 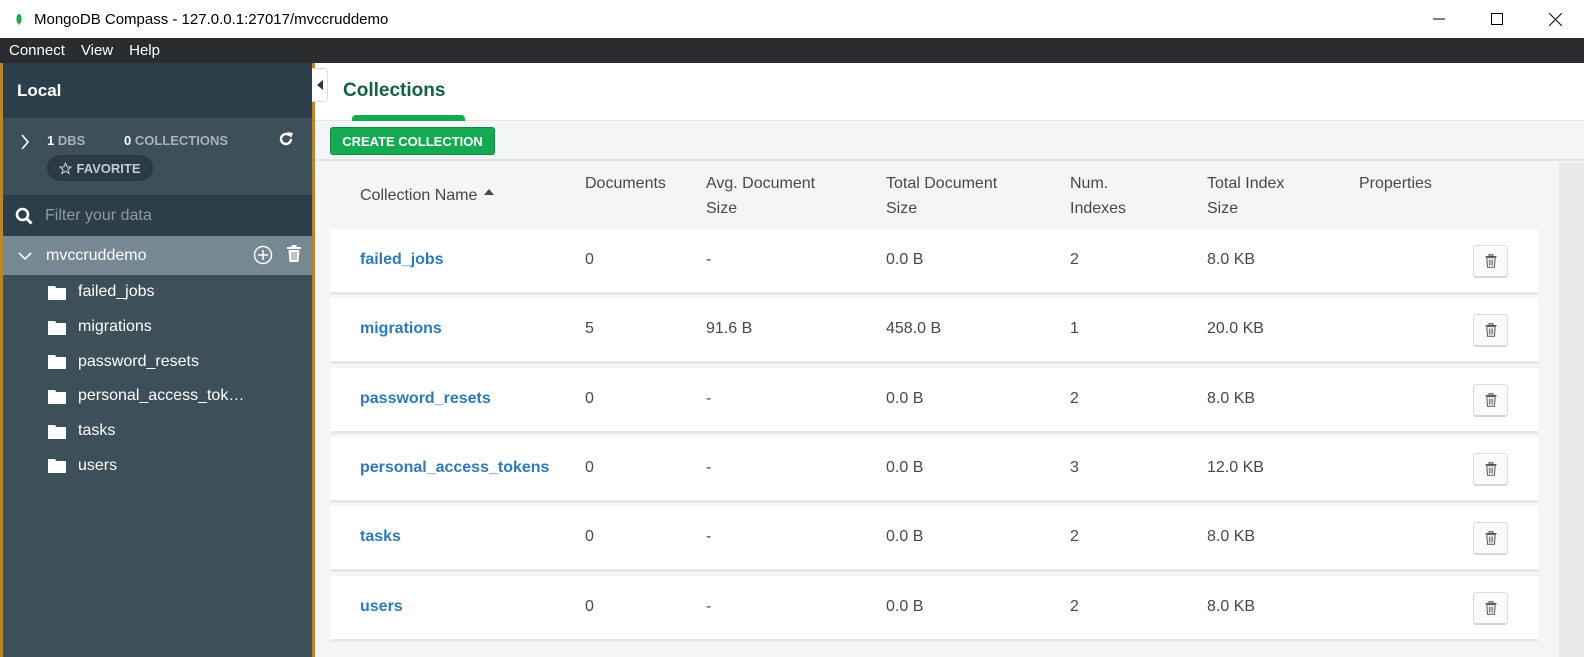 What do you see at coordinates (949, 141) in the screenshot?
I see `toolbar: CREATE COLLECTION` at bounding box center [949, 141].